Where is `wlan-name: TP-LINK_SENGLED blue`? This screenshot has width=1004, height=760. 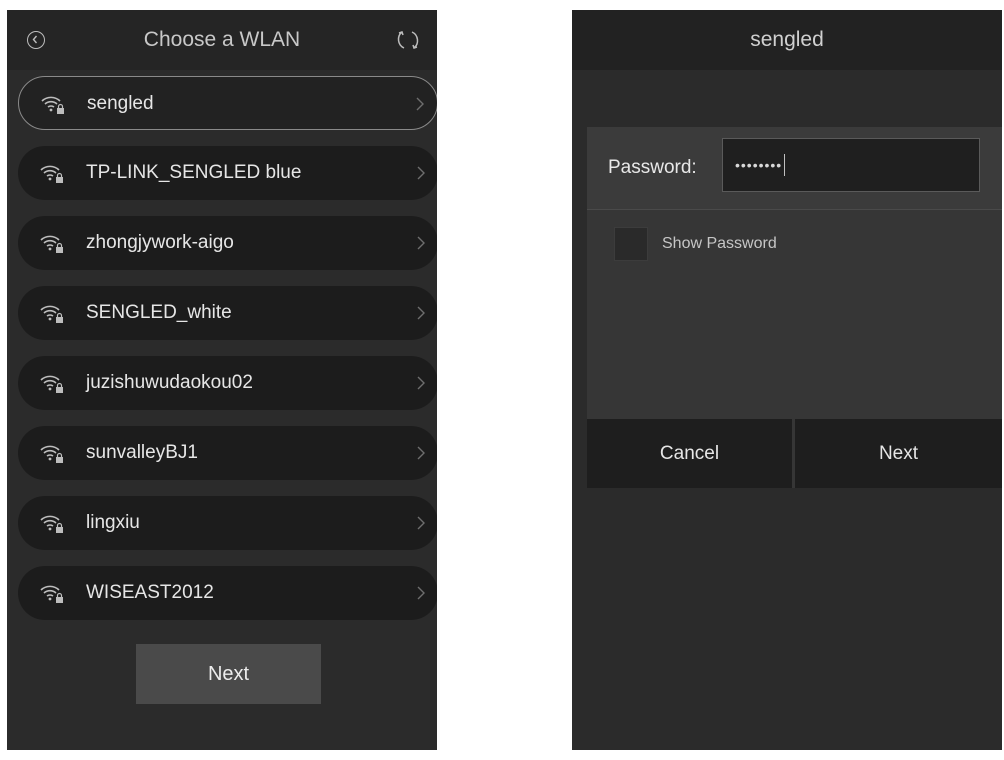 wlan-name: TP-LINK_SENGLED blue is located at coordinates (194, 172).